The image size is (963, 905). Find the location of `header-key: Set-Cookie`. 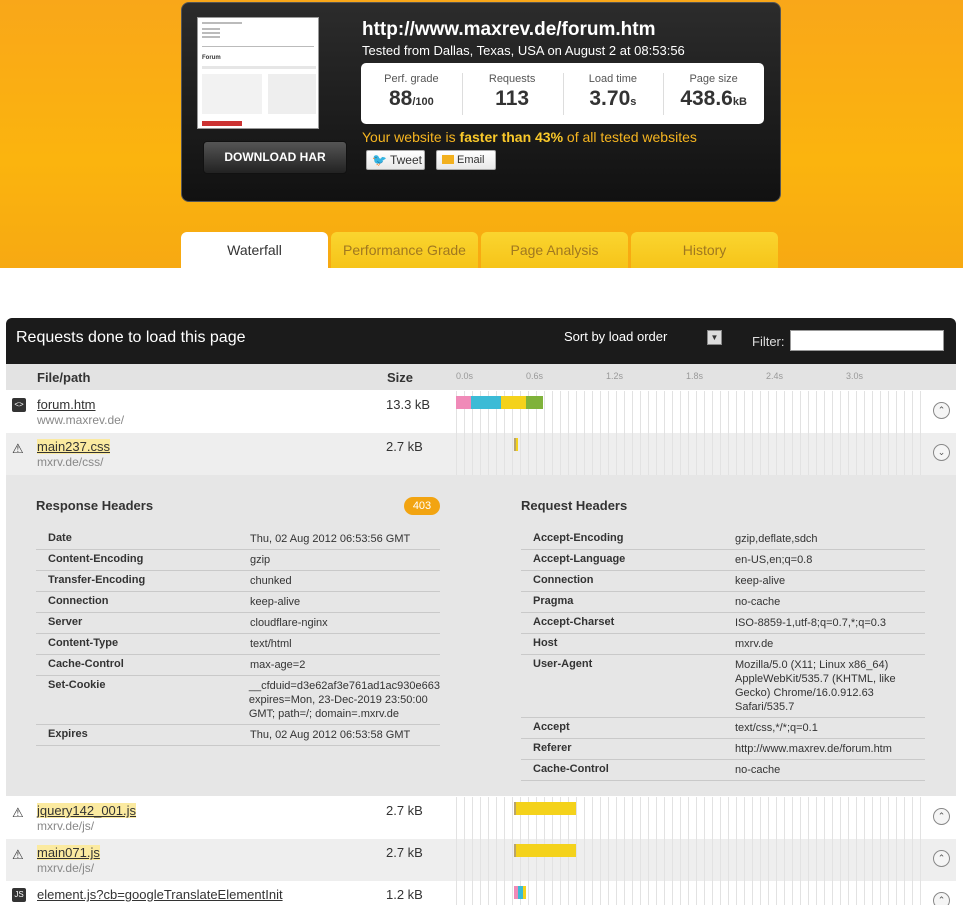

header-key: Set-Cookie is located at coordinates (77, 685).